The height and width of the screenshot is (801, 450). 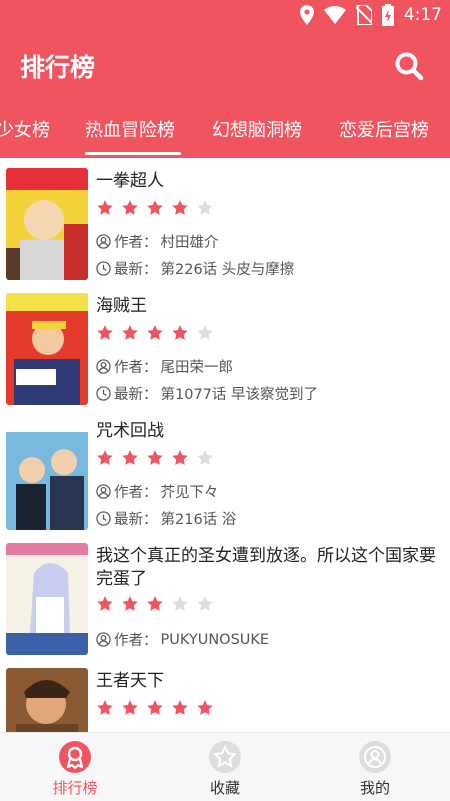 I want to click on status-time: 4:17, so click(x=422, y=15).